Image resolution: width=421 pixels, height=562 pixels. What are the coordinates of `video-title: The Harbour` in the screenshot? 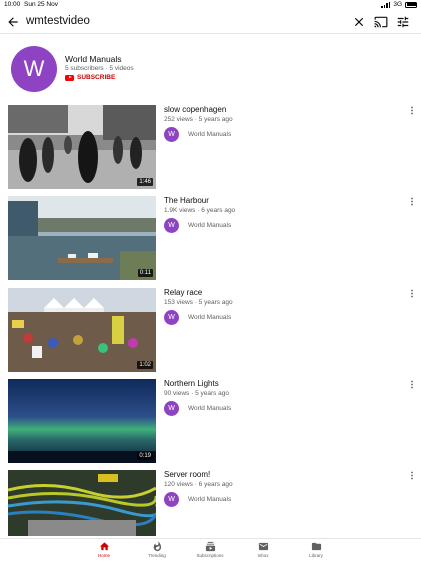 It's located at (186, 200).